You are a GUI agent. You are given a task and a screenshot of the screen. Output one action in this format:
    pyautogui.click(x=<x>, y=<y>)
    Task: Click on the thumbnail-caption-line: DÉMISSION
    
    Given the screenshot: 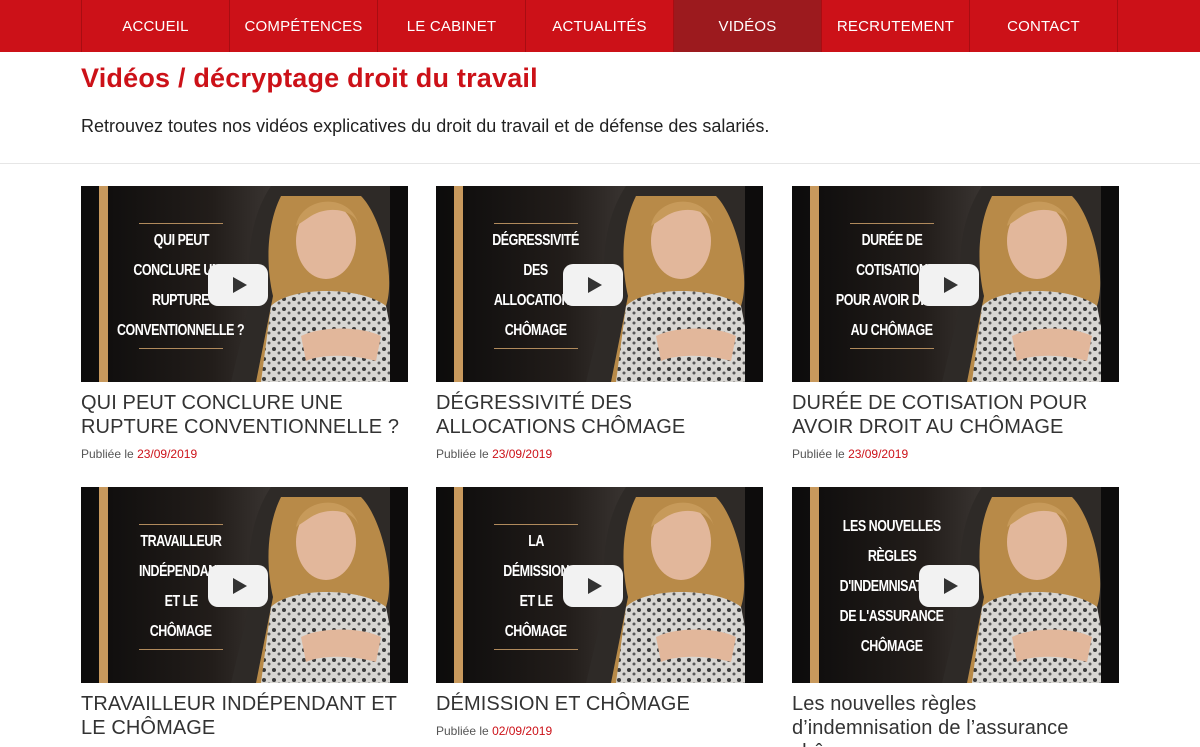 What is the action you would take?
    pyautogui.click(x=536, y=571)
    